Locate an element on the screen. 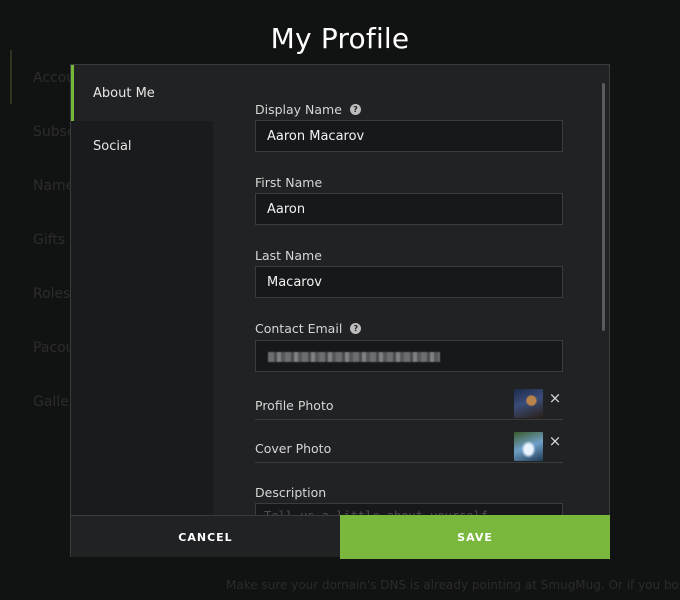 Image resolution: width=680 pixels, height=600 pixels. cover-photo-row: Cover Photo × is located at coordinates (409, 447).